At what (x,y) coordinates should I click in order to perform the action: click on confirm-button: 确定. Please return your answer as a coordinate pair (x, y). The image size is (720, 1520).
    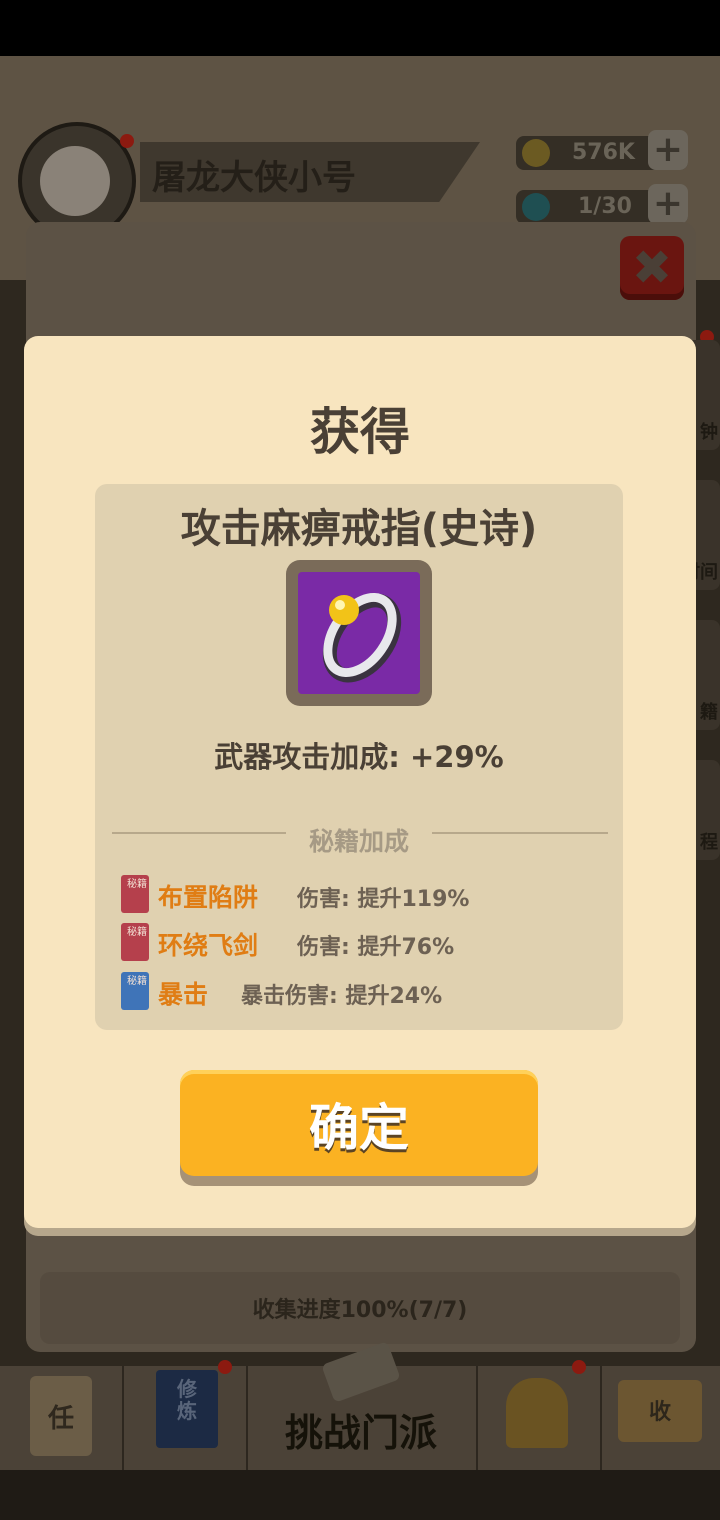
    Looking at the image, I should click on (359, 1123).